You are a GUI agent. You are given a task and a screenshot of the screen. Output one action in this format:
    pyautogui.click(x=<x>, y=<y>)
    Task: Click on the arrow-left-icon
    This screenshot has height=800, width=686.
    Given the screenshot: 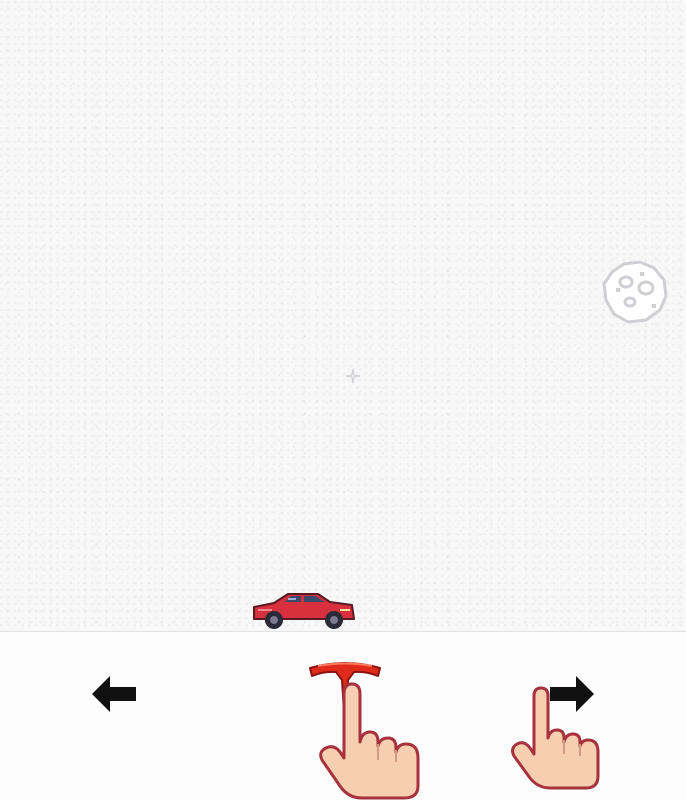 What is the action you would take?
    pyautogui.click(x=114, y=694)
    